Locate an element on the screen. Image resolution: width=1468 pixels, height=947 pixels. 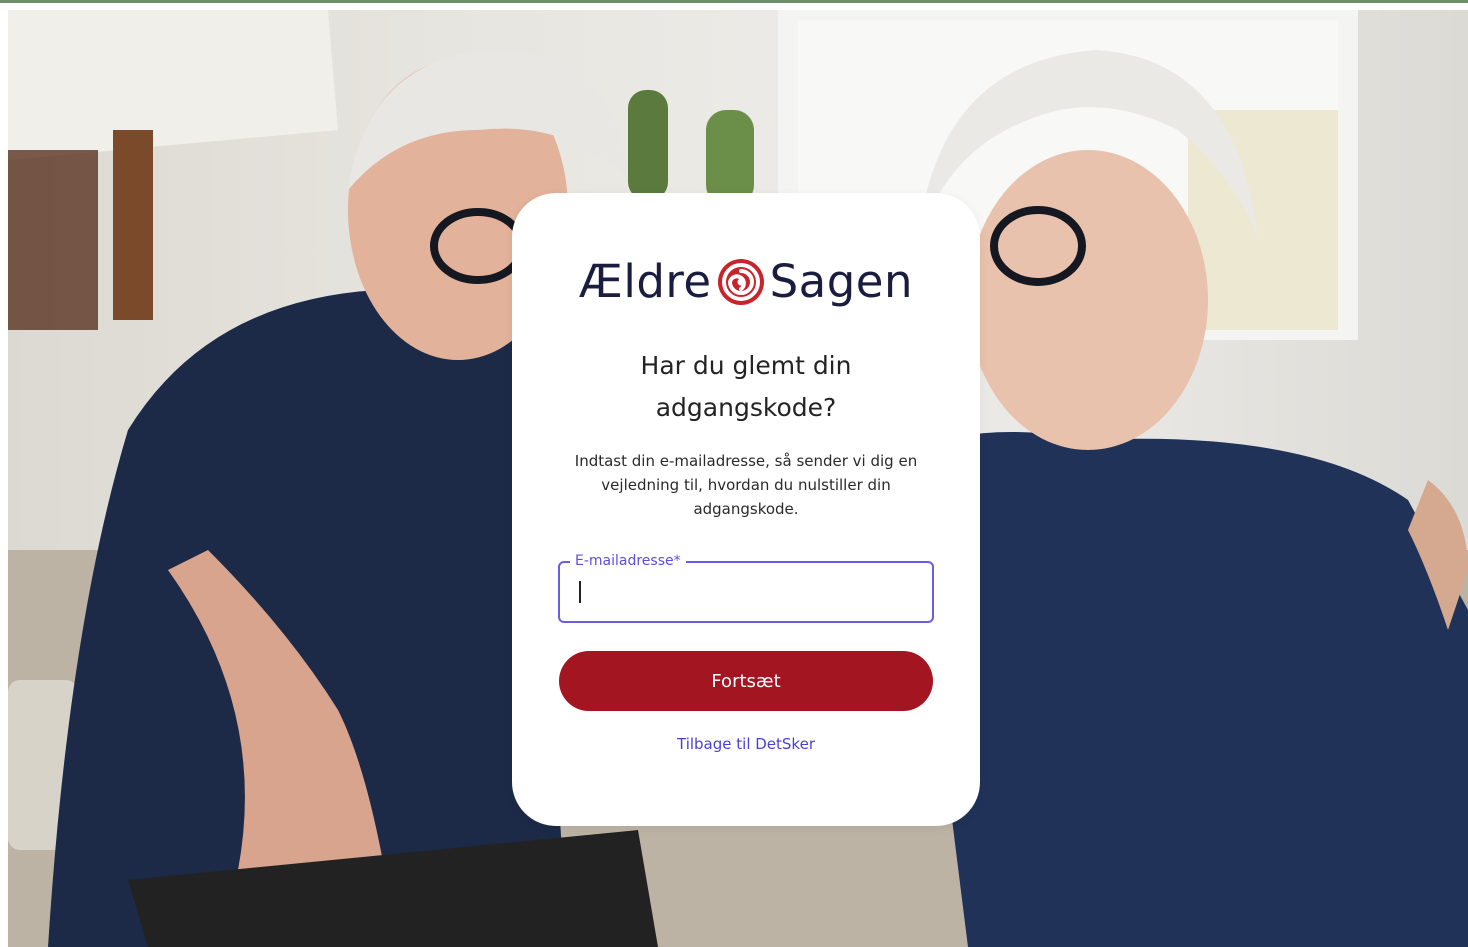
woman-face is located at coordinates (1088, 300).